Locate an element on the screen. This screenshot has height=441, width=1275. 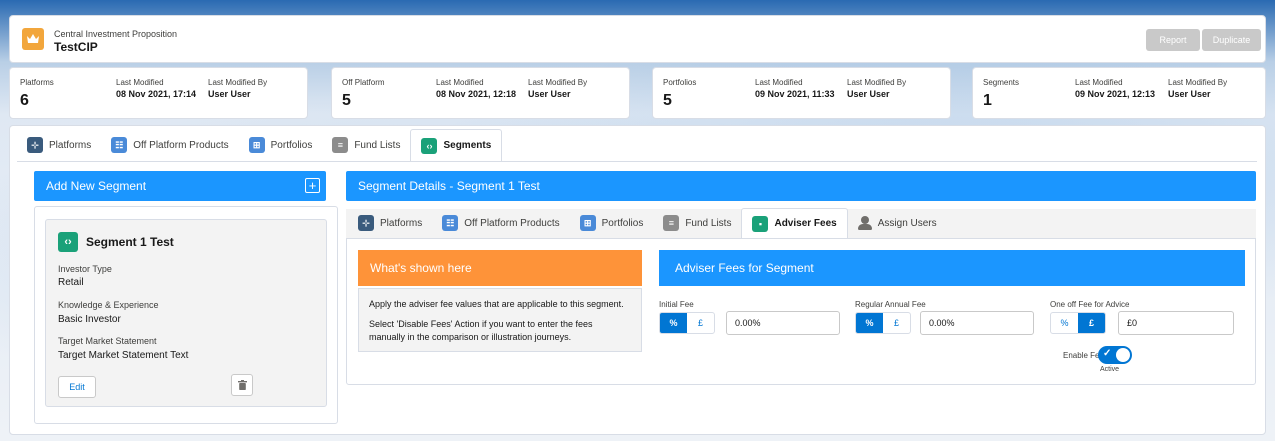
fees-header: Adviser Fees for Segment is located at coordinates (952, 268).